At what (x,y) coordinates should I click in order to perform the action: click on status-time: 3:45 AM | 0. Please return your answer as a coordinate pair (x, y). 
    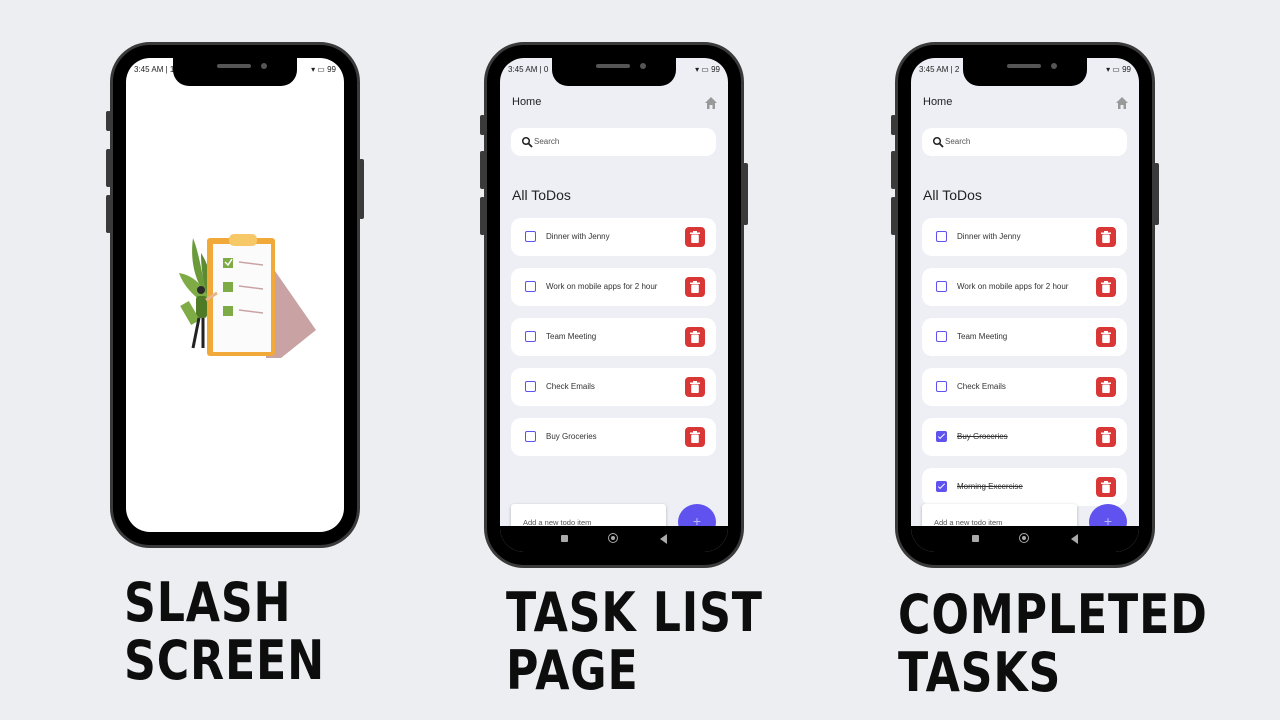
    Looking at the image, I should click on (528, 69).